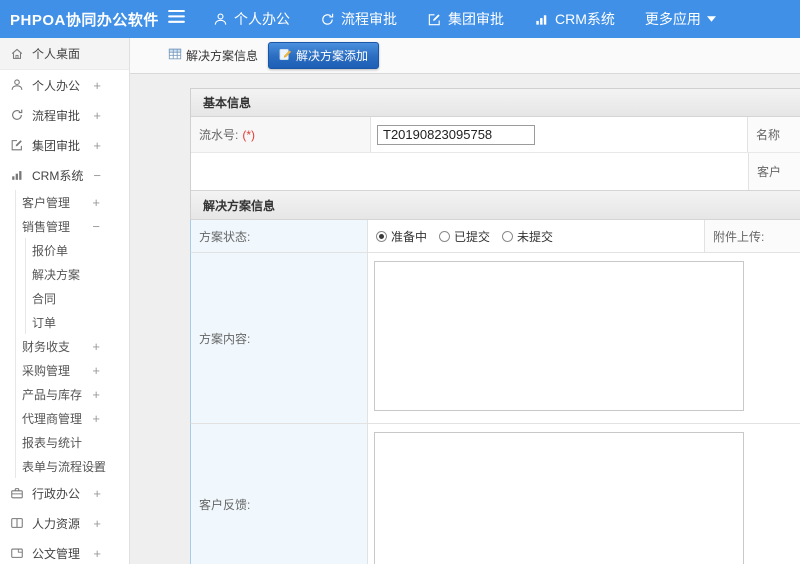 The image size is (800, 564). Describe the element at coordinates (401, 236) in the screenshot. I see `radio-option-preparing: 准备中` at that location.